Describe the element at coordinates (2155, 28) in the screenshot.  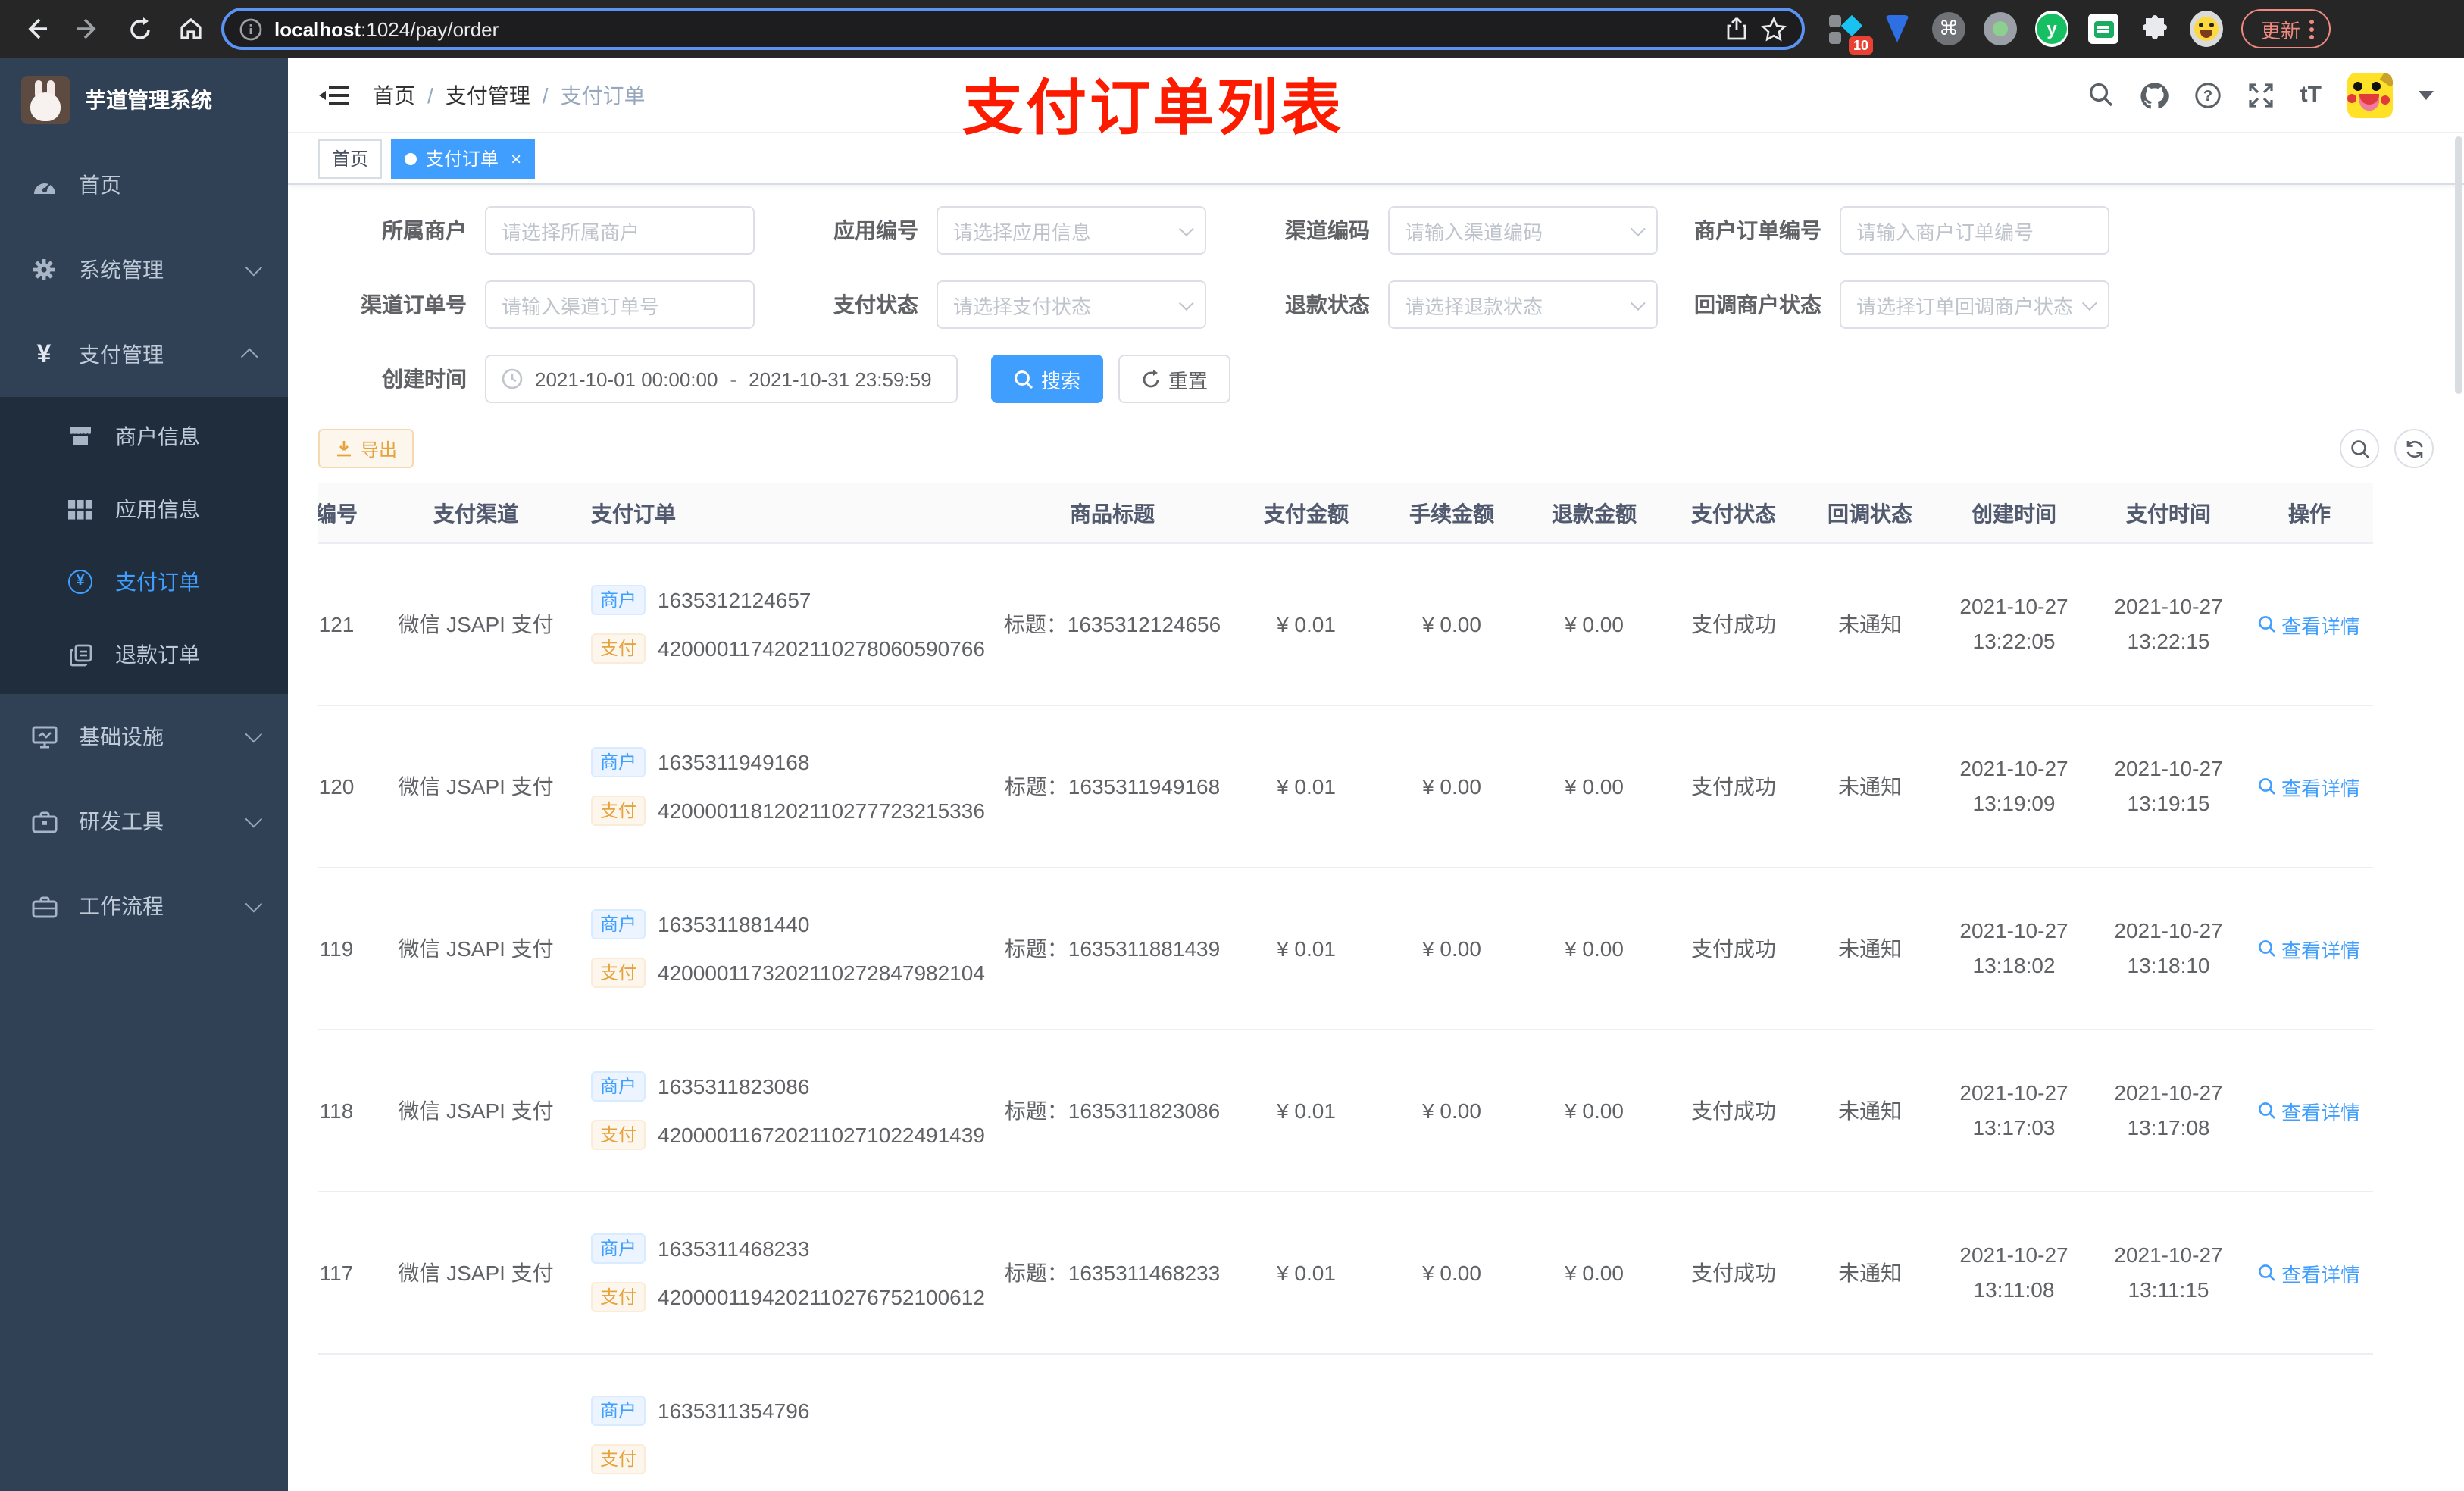
I see `puzzle-extensions-icon` at that location.